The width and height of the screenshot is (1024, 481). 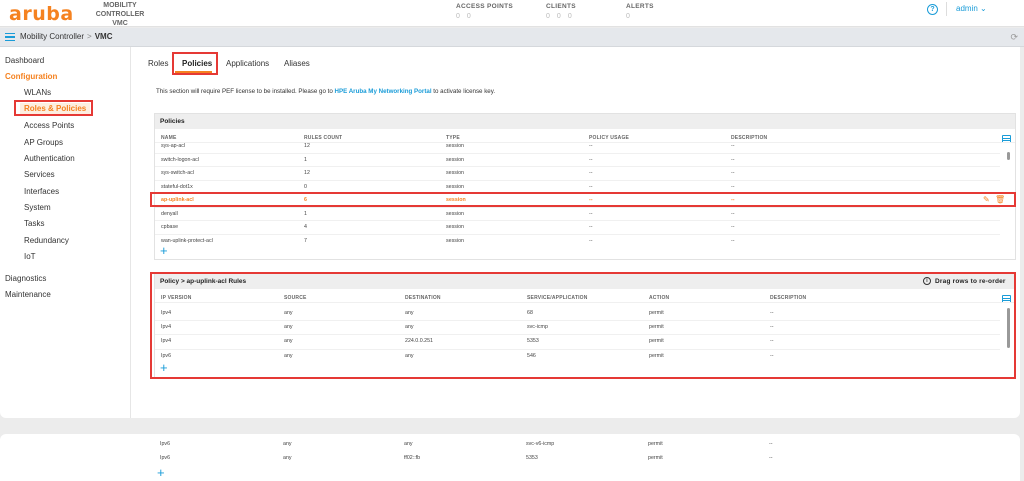 I want to click on nav-interfaces: Interfaces, so click(x=41, y=191).